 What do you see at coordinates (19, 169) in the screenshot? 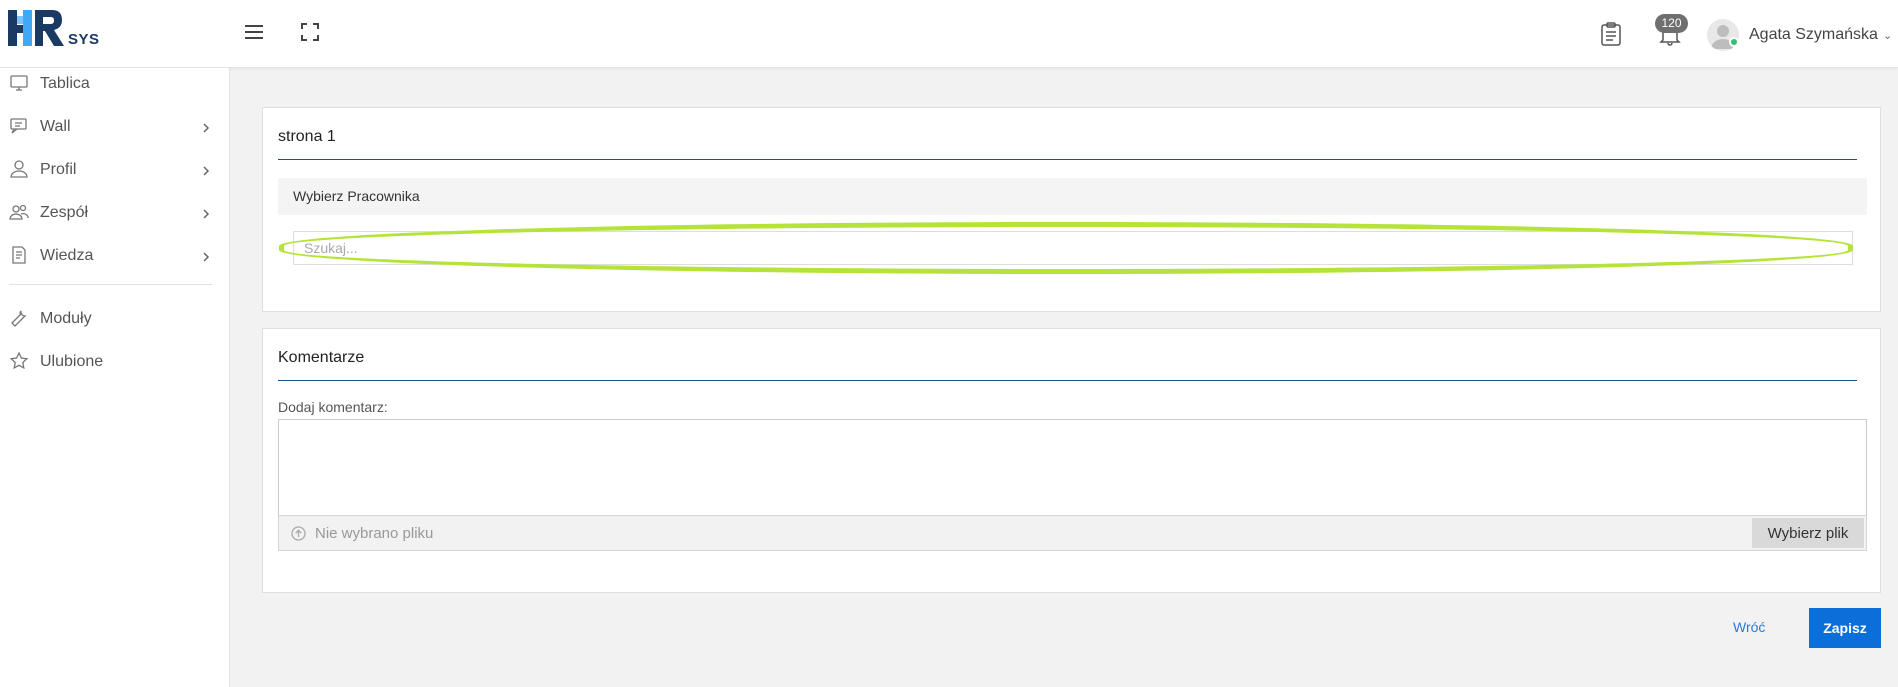
I see `user-icon` at bounding box center [19, 169].